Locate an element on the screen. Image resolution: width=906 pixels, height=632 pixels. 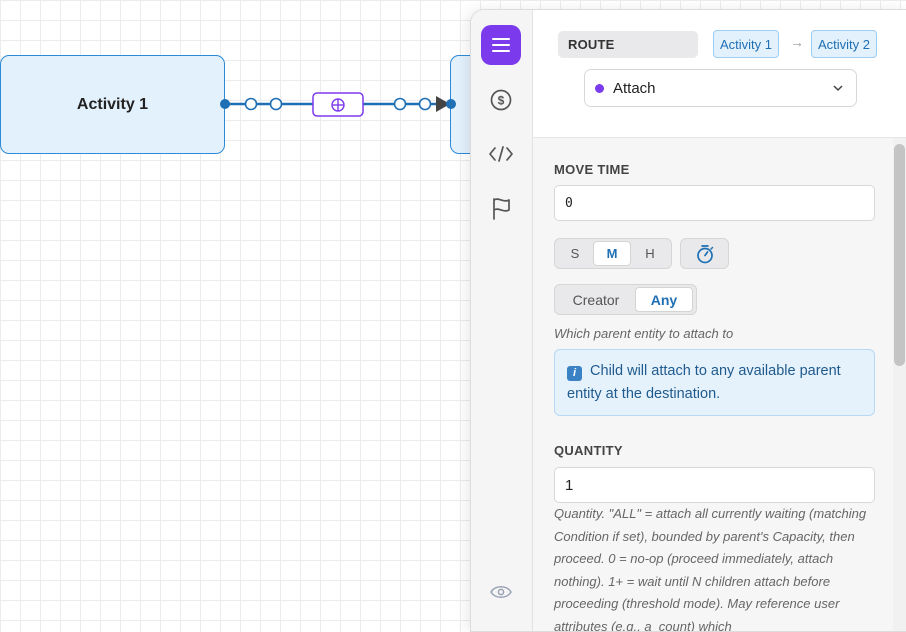
route-type-dot is located at coordinates (599, 88).